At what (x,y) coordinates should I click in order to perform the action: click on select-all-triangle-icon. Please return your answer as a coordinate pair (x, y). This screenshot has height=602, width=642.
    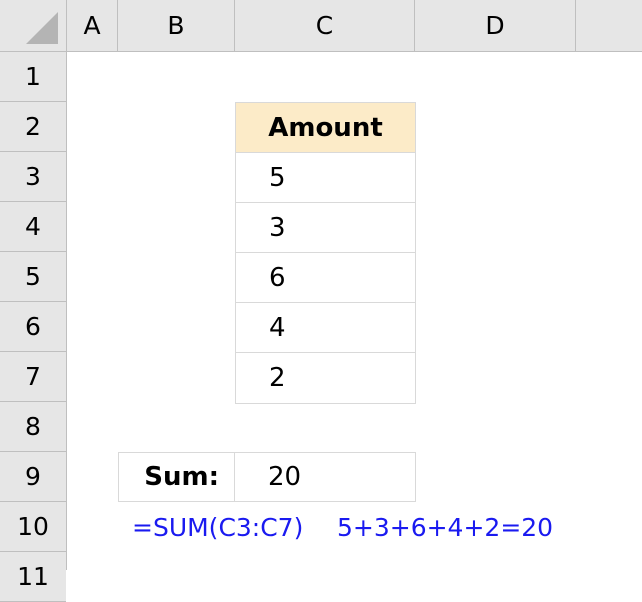
    Looking at the image, I should click on (42, 28).